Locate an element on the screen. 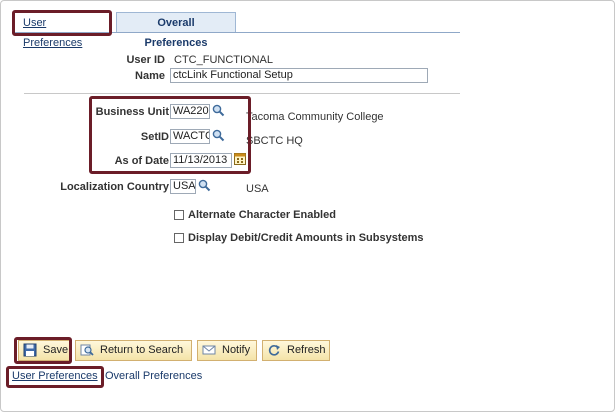  localization-country-description: USA is located at coordinates (257, 189).